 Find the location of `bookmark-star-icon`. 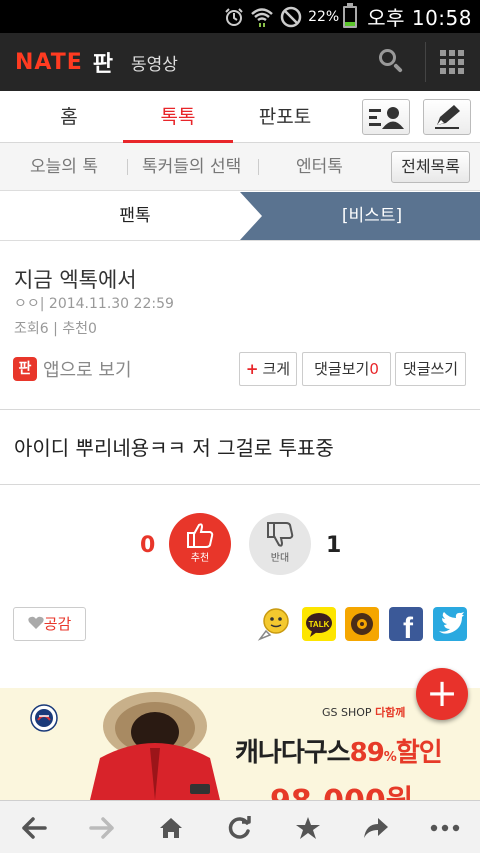

bookmark-star-icon is located at coordinates (308, 827).